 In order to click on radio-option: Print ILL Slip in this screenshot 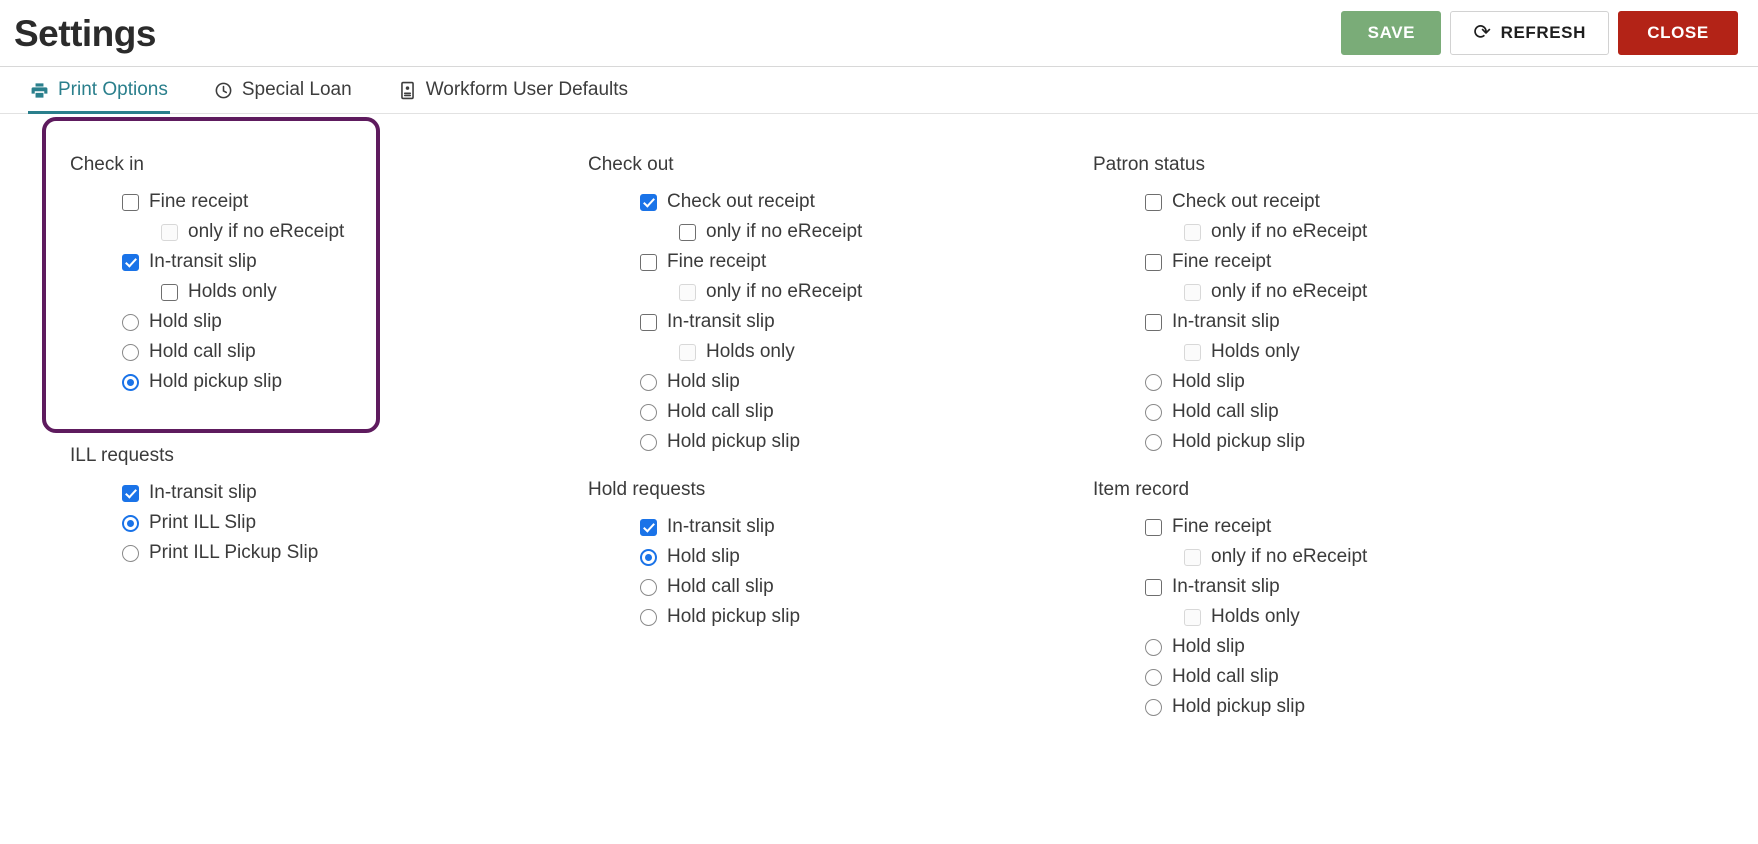, I will do `click(306, 523)`.